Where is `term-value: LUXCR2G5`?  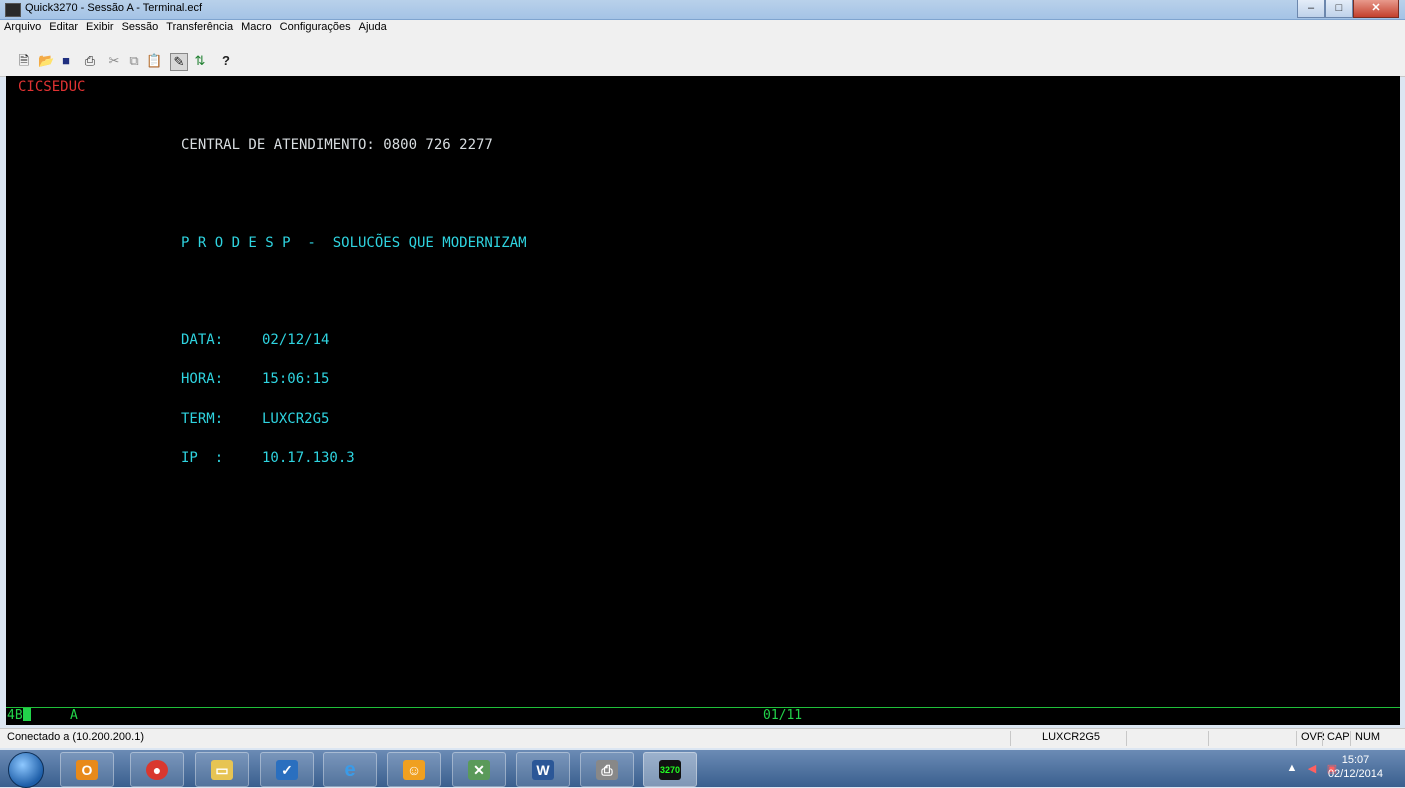 term-value: LUXCR2G5 is located at coordinates (296, 419).